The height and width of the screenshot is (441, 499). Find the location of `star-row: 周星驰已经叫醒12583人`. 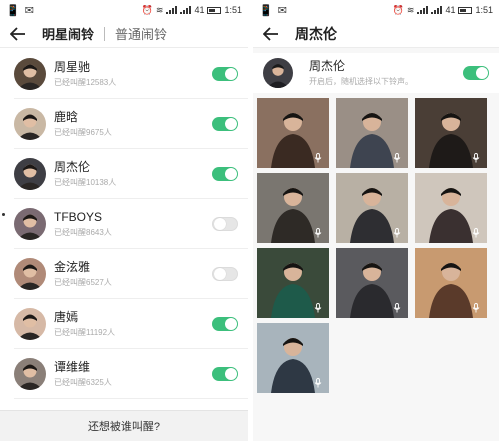

star-row: 周星驰已经叫醒12583人 is located at coordinates (124, 74).